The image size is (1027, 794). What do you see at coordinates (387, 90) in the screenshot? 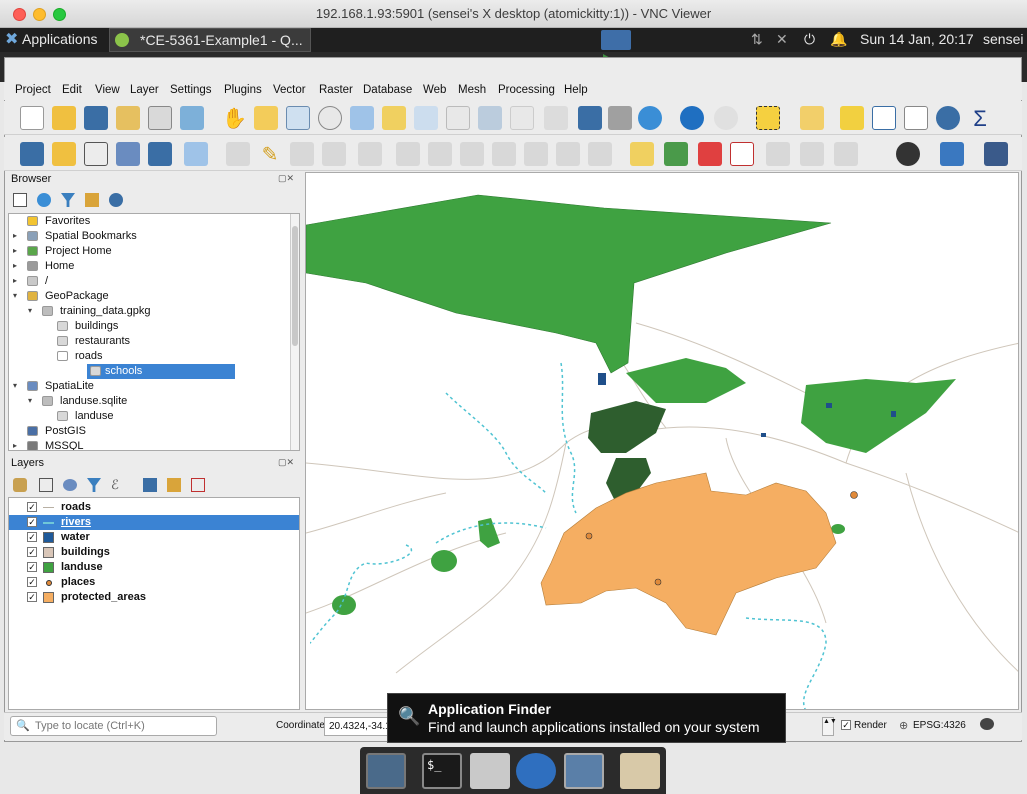
I see `menu-database: Database` at bounding box center [387, 90].